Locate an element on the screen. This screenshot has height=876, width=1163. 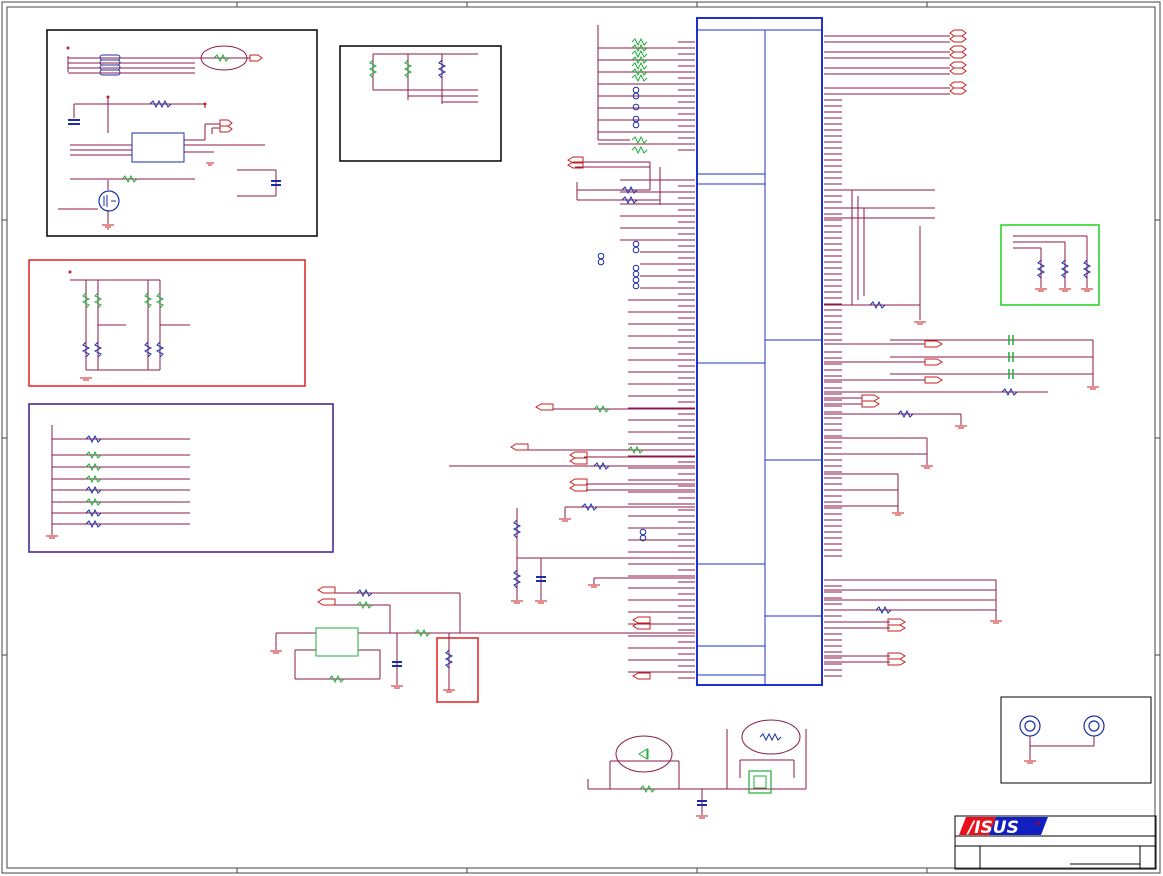
pulldown-resistor-block is located at coordinates (1050, 265).